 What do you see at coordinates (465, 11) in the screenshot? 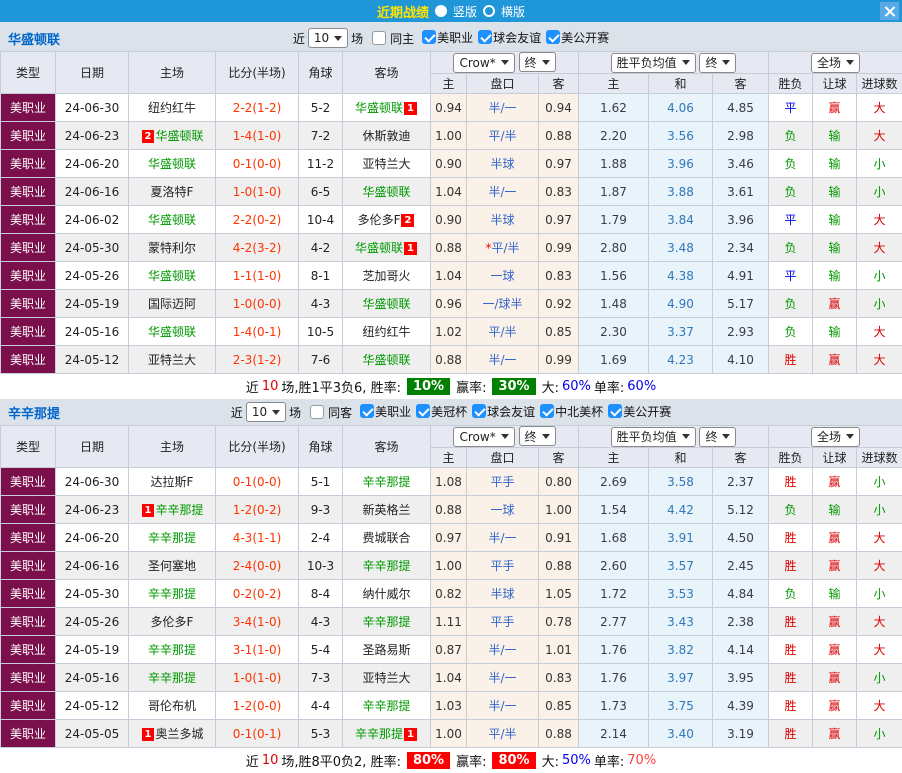
I see `vertical-layout-label: 竖版` at bounding box center [465, 11].